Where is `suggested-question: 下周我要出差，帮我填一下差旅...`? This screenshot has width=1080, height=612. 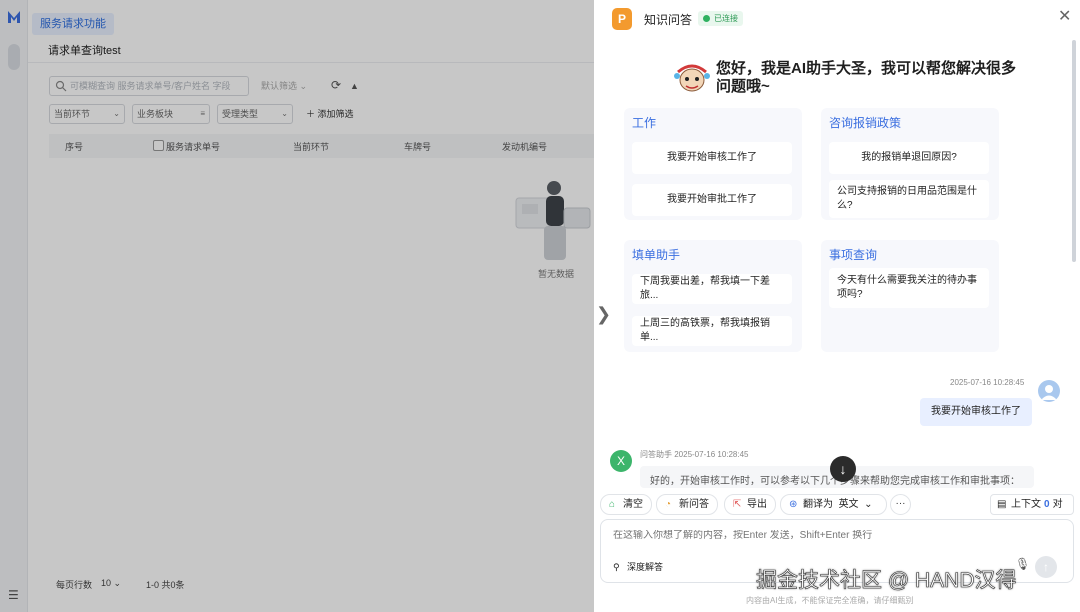
suggested-question: 下周我要出差，帮我填一下差旅... is located at coordinates (712, 289).